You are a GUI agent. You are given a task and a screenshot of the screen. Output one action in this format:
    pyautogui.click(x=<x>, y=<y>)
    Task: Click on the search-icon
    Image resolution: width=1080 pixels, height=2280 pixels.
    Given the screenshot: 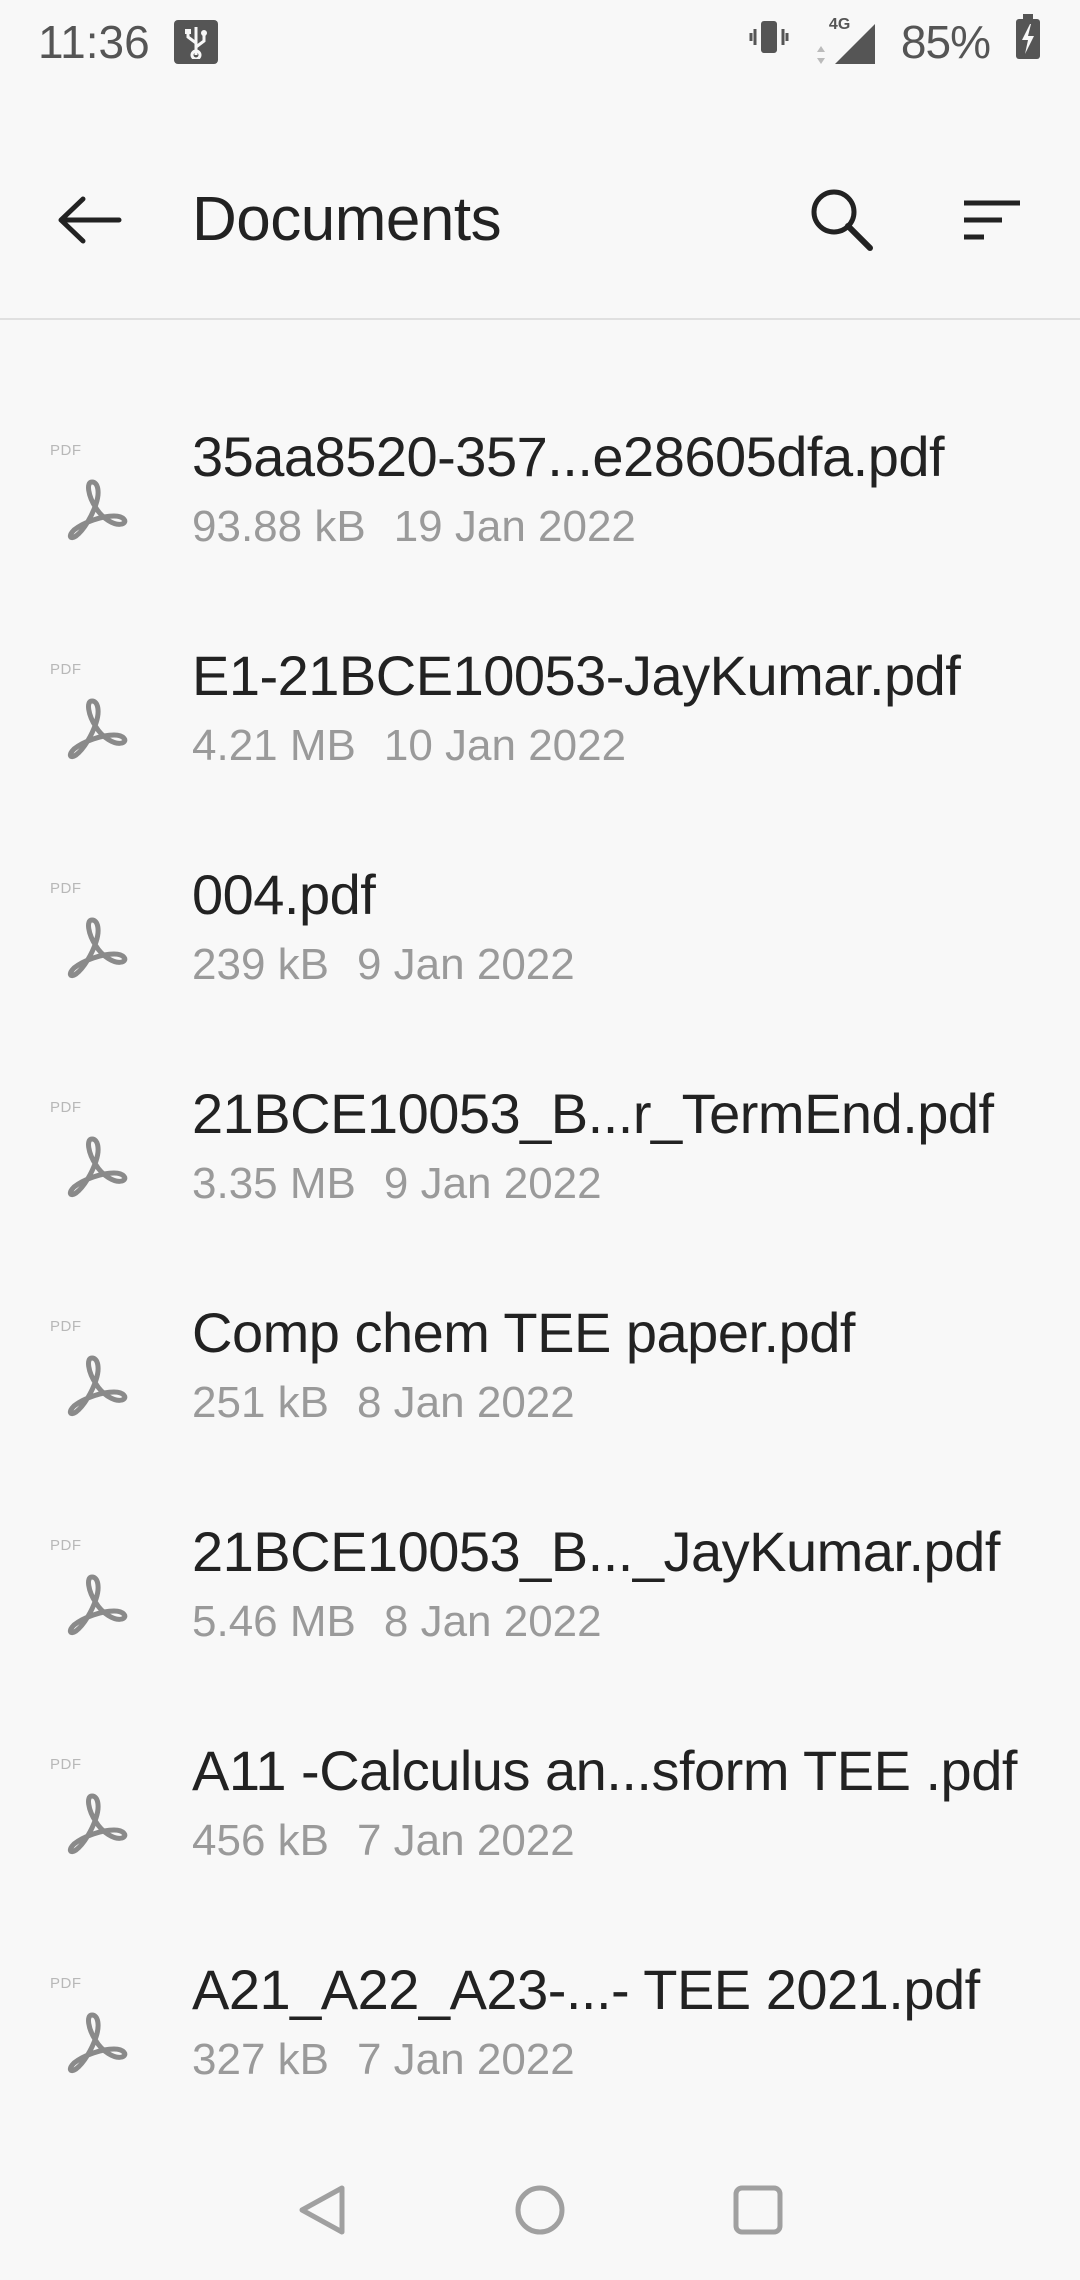 What is the action you would take?
    pyautogui.click(x=842, y=220)
    